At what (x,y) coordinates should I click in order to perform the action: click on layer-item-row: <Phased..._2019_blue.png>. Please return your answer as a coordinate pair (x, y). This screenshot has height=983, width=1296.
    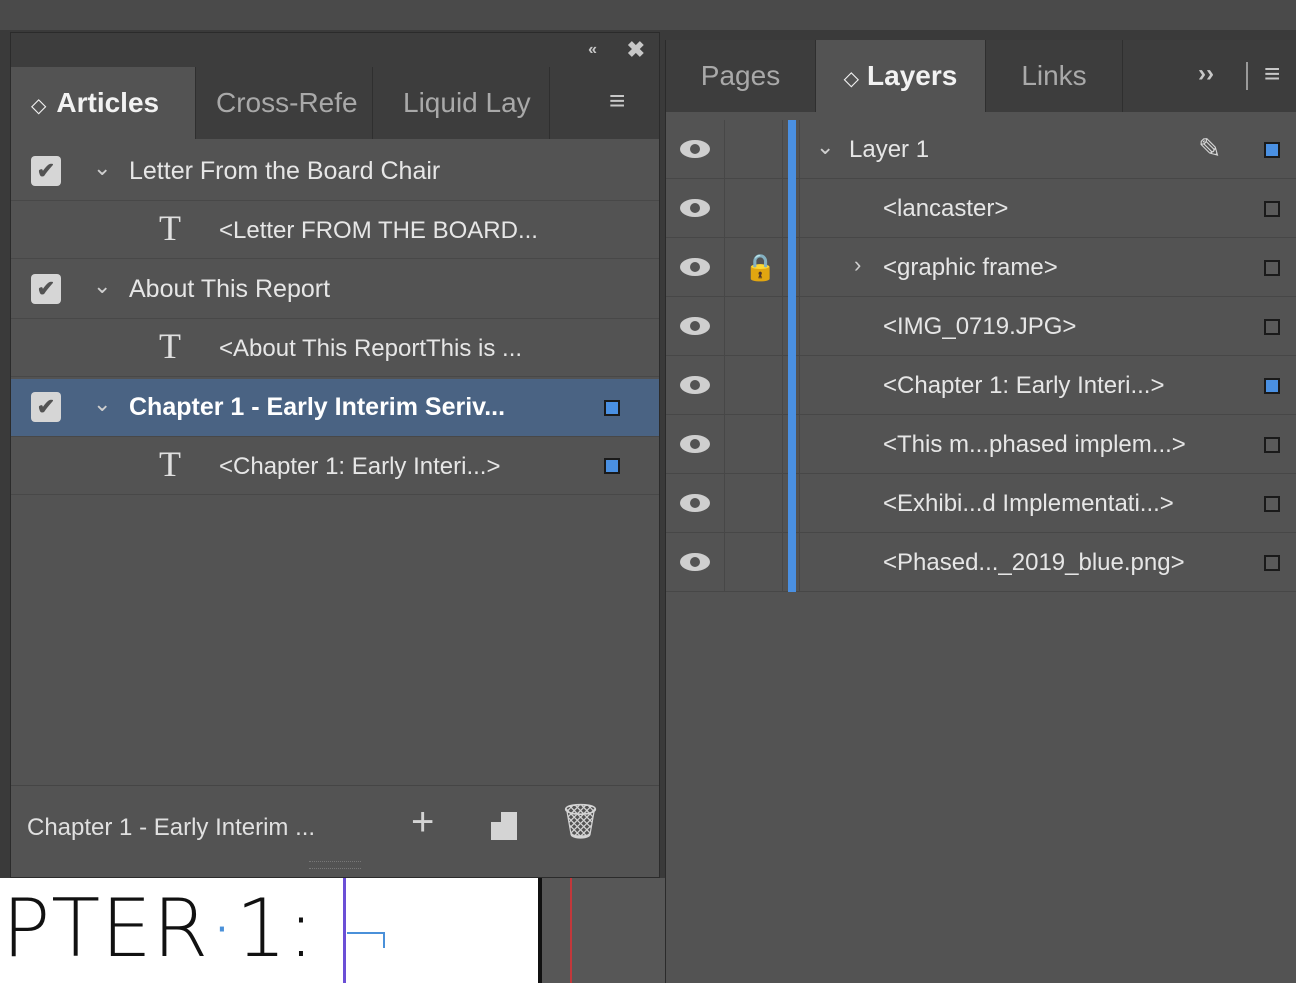
    Looking at the image, I should click on (981, 562).